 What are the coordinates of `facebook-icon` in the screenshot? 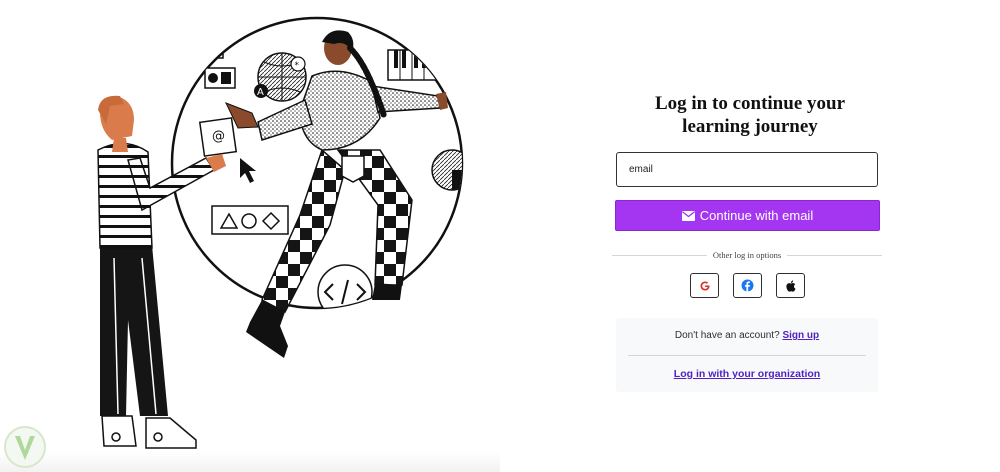 It's located at (747, 285).